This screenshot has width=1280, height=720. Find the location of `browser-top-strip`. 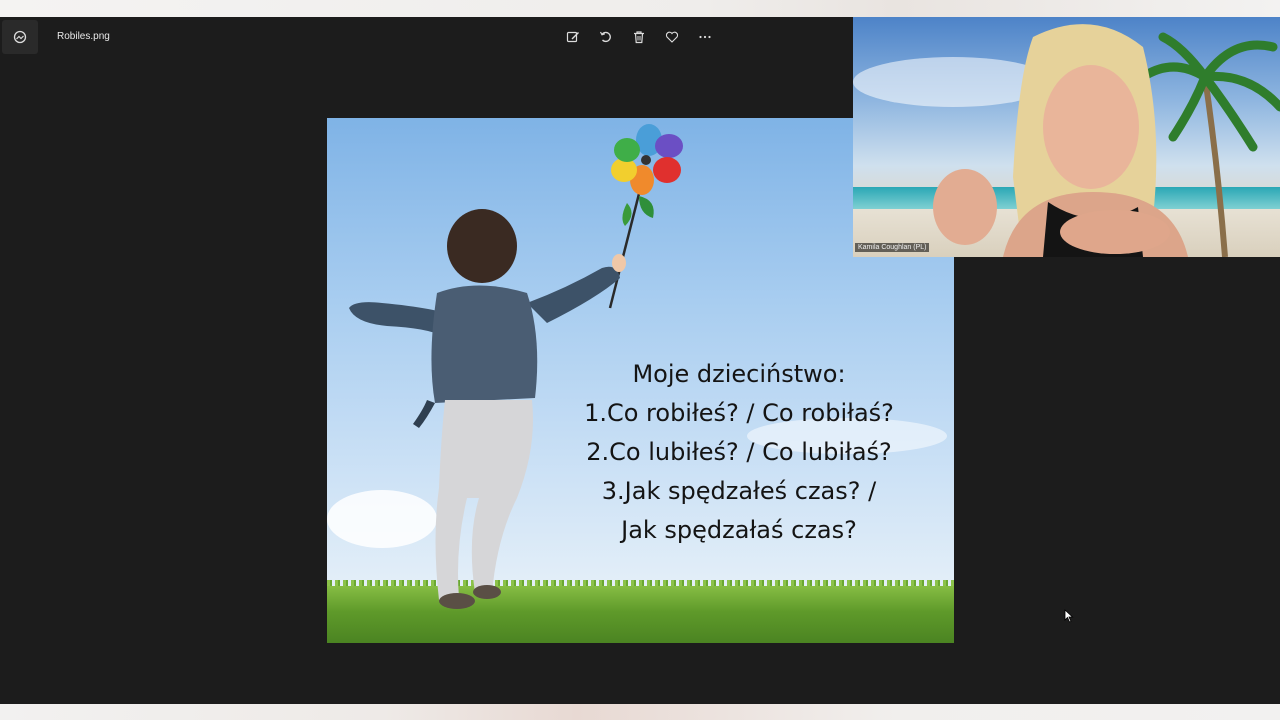

browser-top-strip is located at coordinates (640, 8).